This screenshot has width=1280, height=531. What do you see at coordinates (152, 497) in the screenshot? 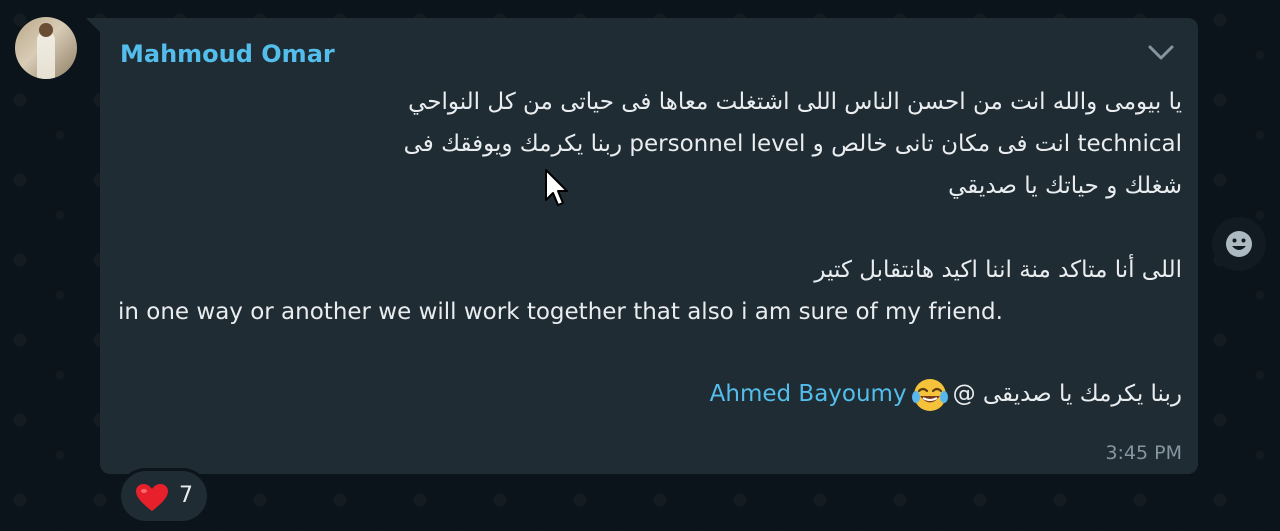
I see `red-heart-icon` at bounding box center [152, 497].